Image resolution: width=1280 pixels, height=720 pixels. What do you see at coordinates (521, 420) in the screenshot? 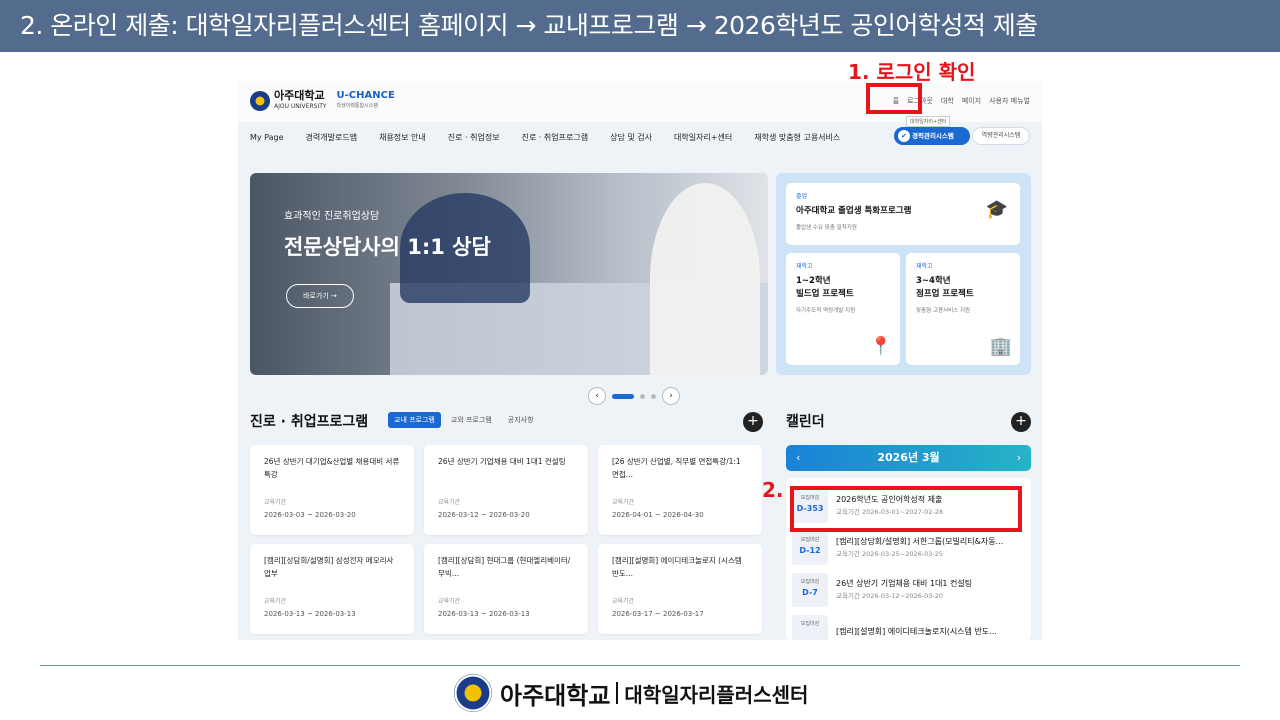
I see `tab-notice: 공지사항` at bounding box center [521, 420].